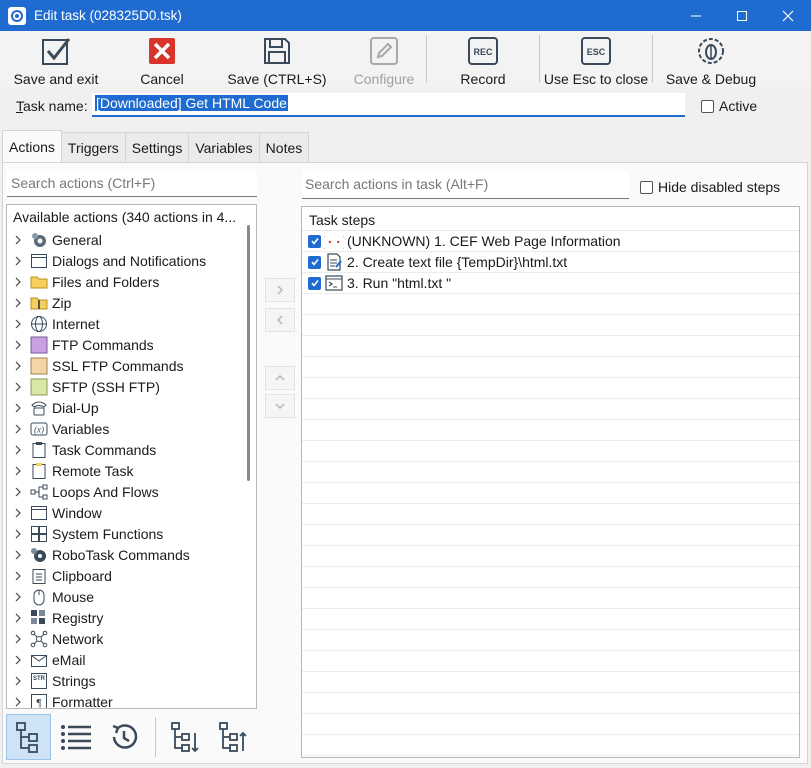 Image resolution: width=811 pixels, height=768 pixels. Describe the element at coordinates (131, 239) in the screenshot. I see `tree-item: General` at that location.